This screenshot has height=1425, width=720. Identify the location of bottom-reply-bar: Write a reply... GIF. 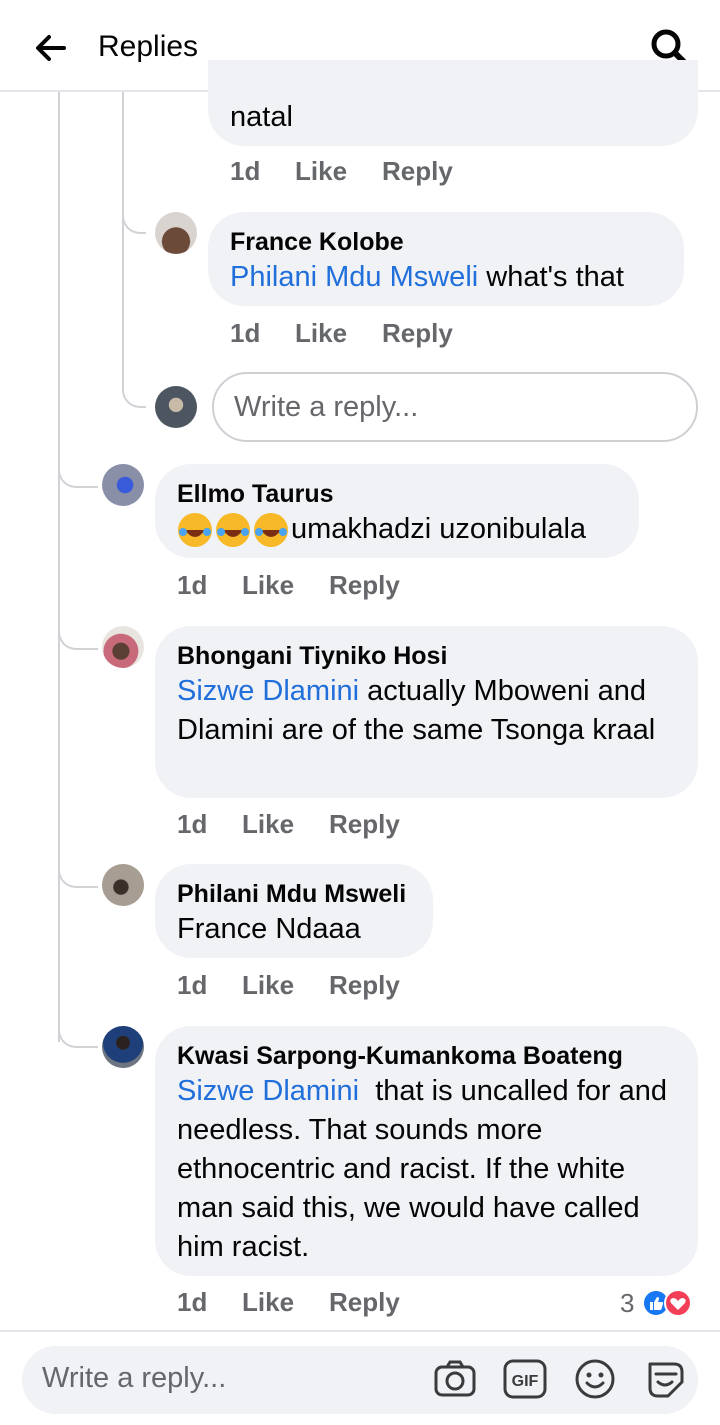
(360, 1377).